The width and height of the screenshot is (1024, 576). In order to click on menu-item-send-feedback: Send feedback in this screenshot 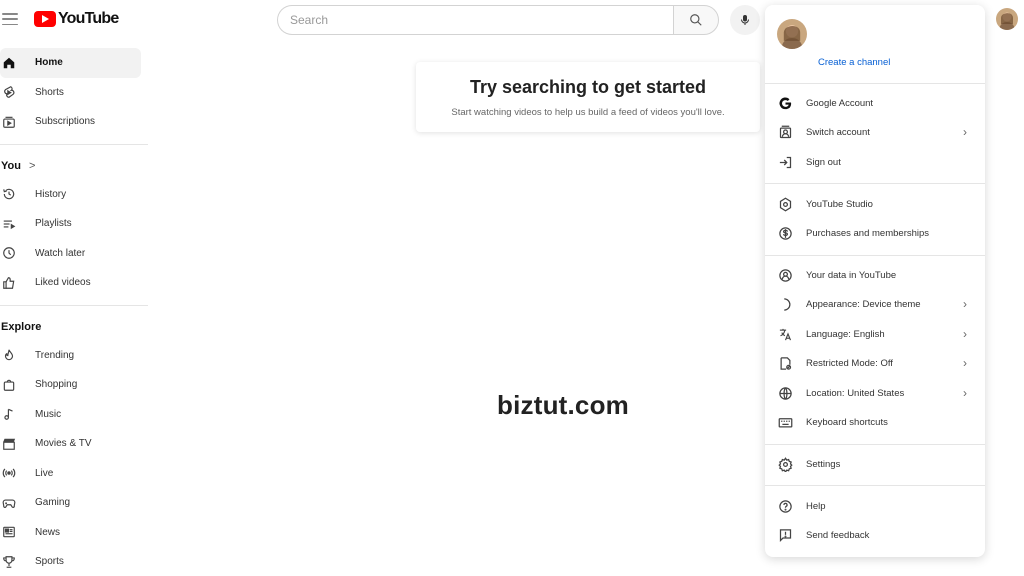, I will do `click(875, 535)`.